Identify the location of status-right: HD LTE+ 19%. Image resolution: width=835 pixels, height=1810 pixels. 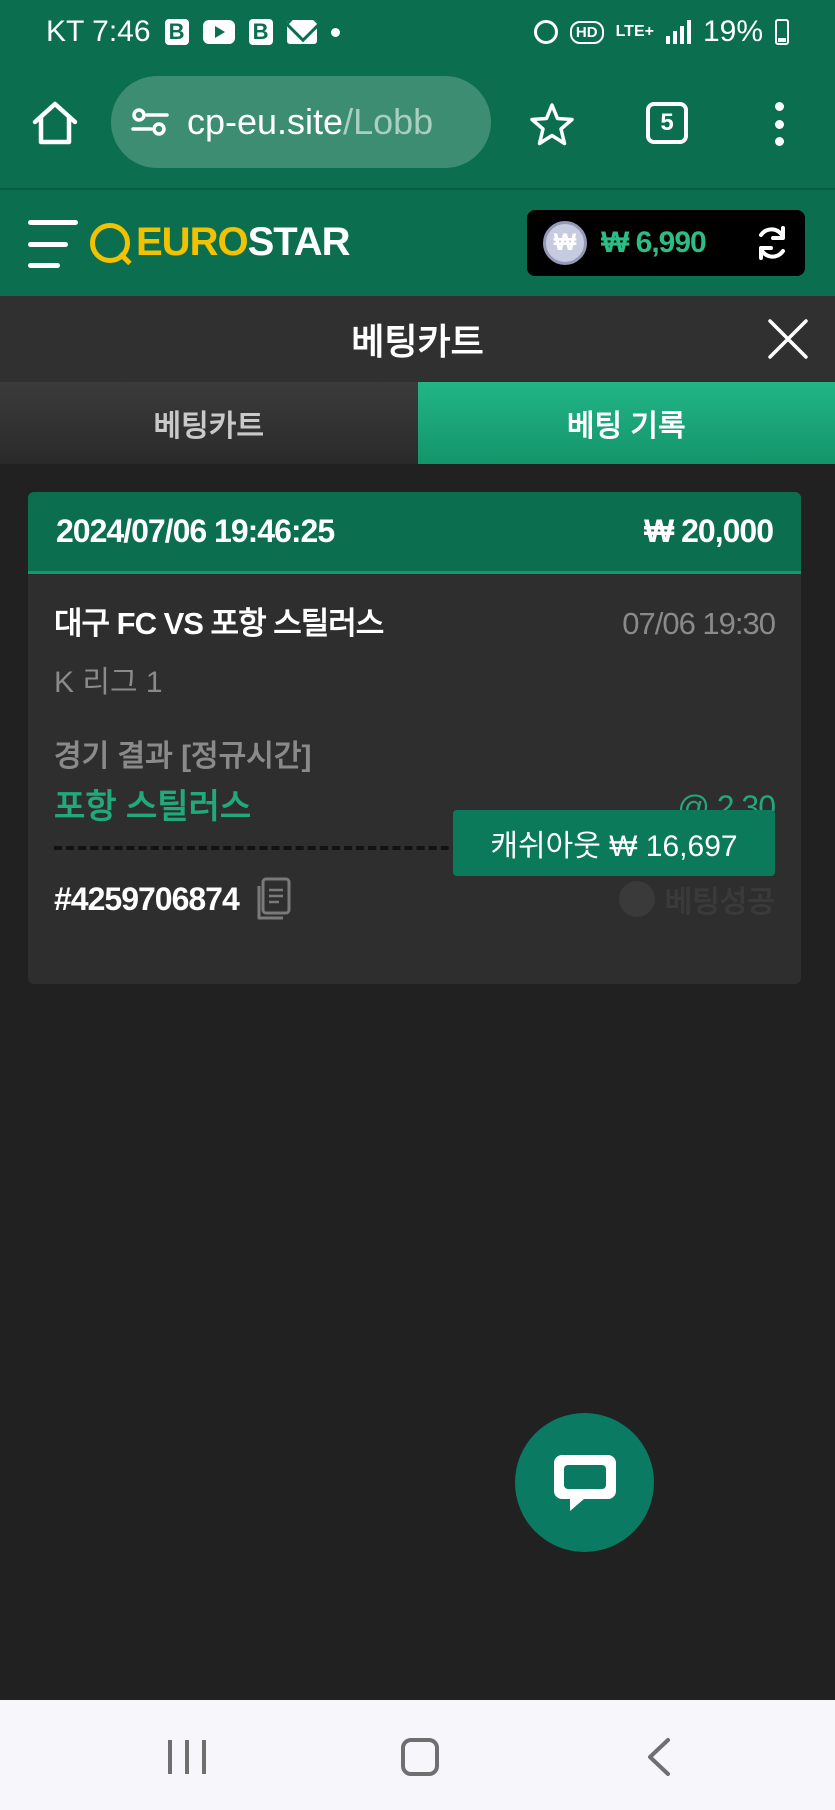
(661, 32).